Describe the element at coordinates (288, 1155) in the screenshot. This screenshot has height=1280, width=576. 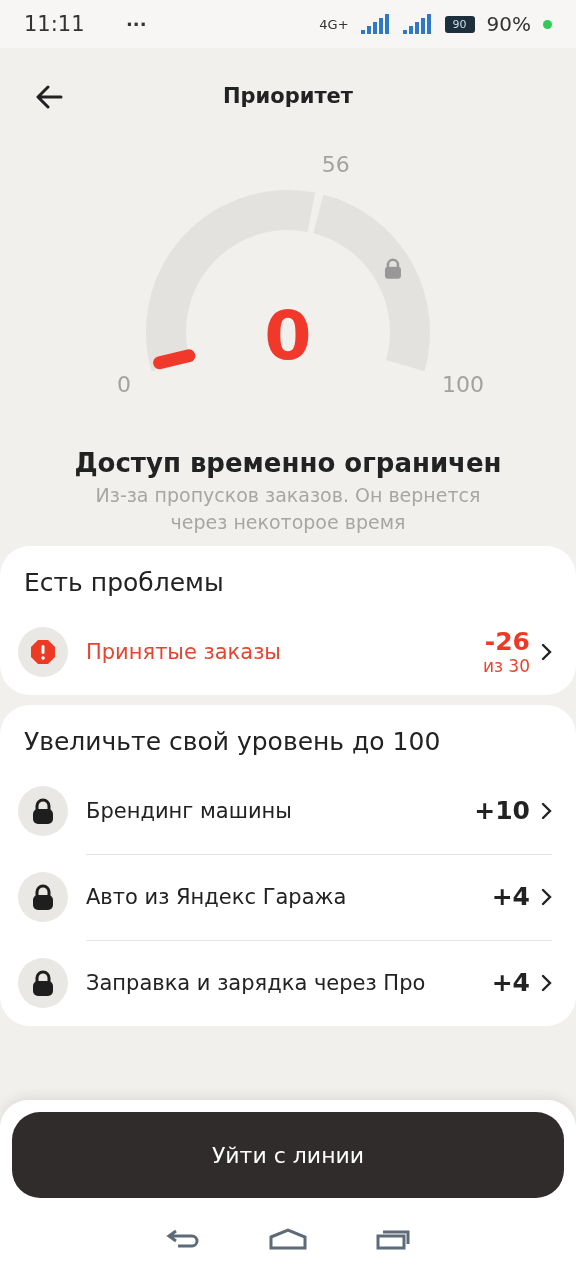
I see `go-offline-button: Уйти с линии` at that location.